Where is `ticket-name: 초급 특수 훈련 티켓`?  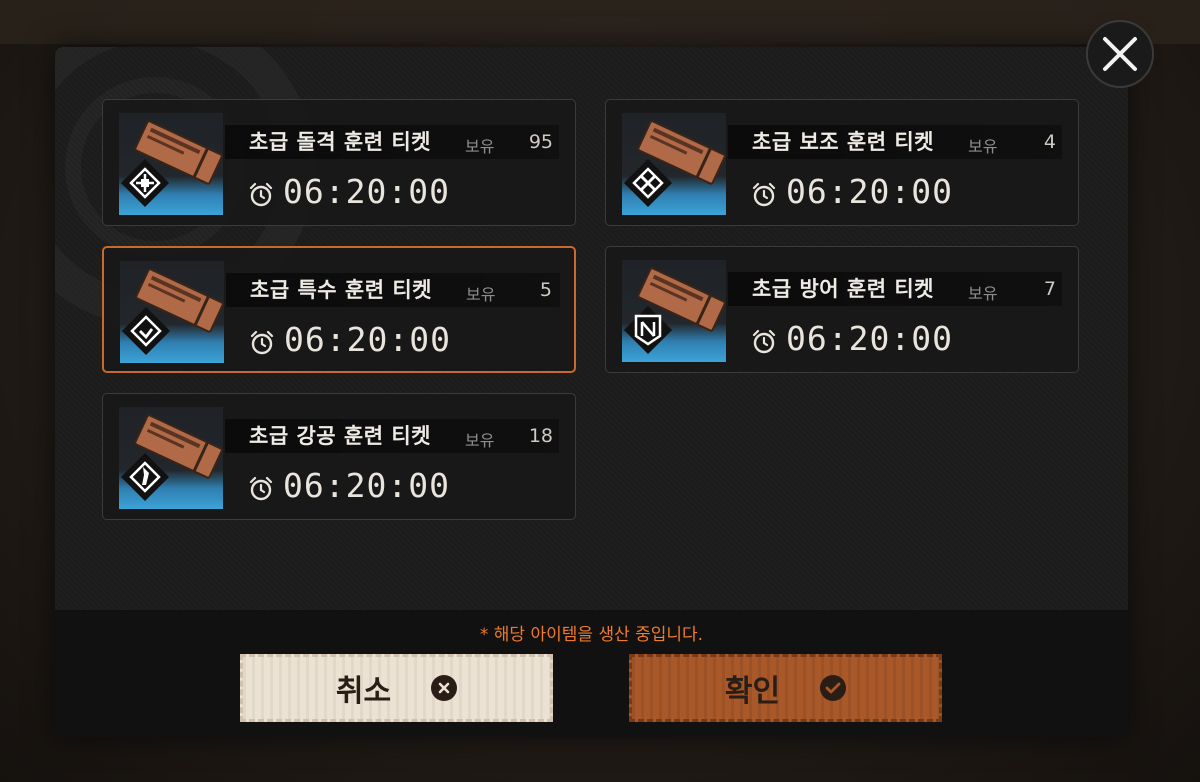
ticket-name: 초급 특수 훈련 티켓 is located at coordinates (341, 290).